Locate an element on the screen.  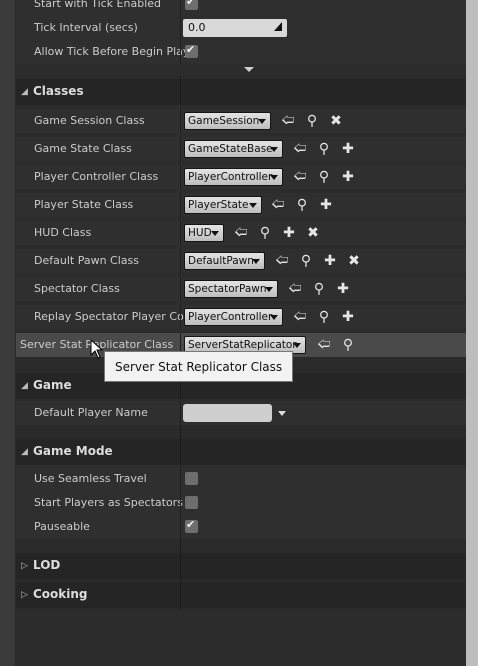
property-label: Game Session Class is located at coordinates (89, 120).